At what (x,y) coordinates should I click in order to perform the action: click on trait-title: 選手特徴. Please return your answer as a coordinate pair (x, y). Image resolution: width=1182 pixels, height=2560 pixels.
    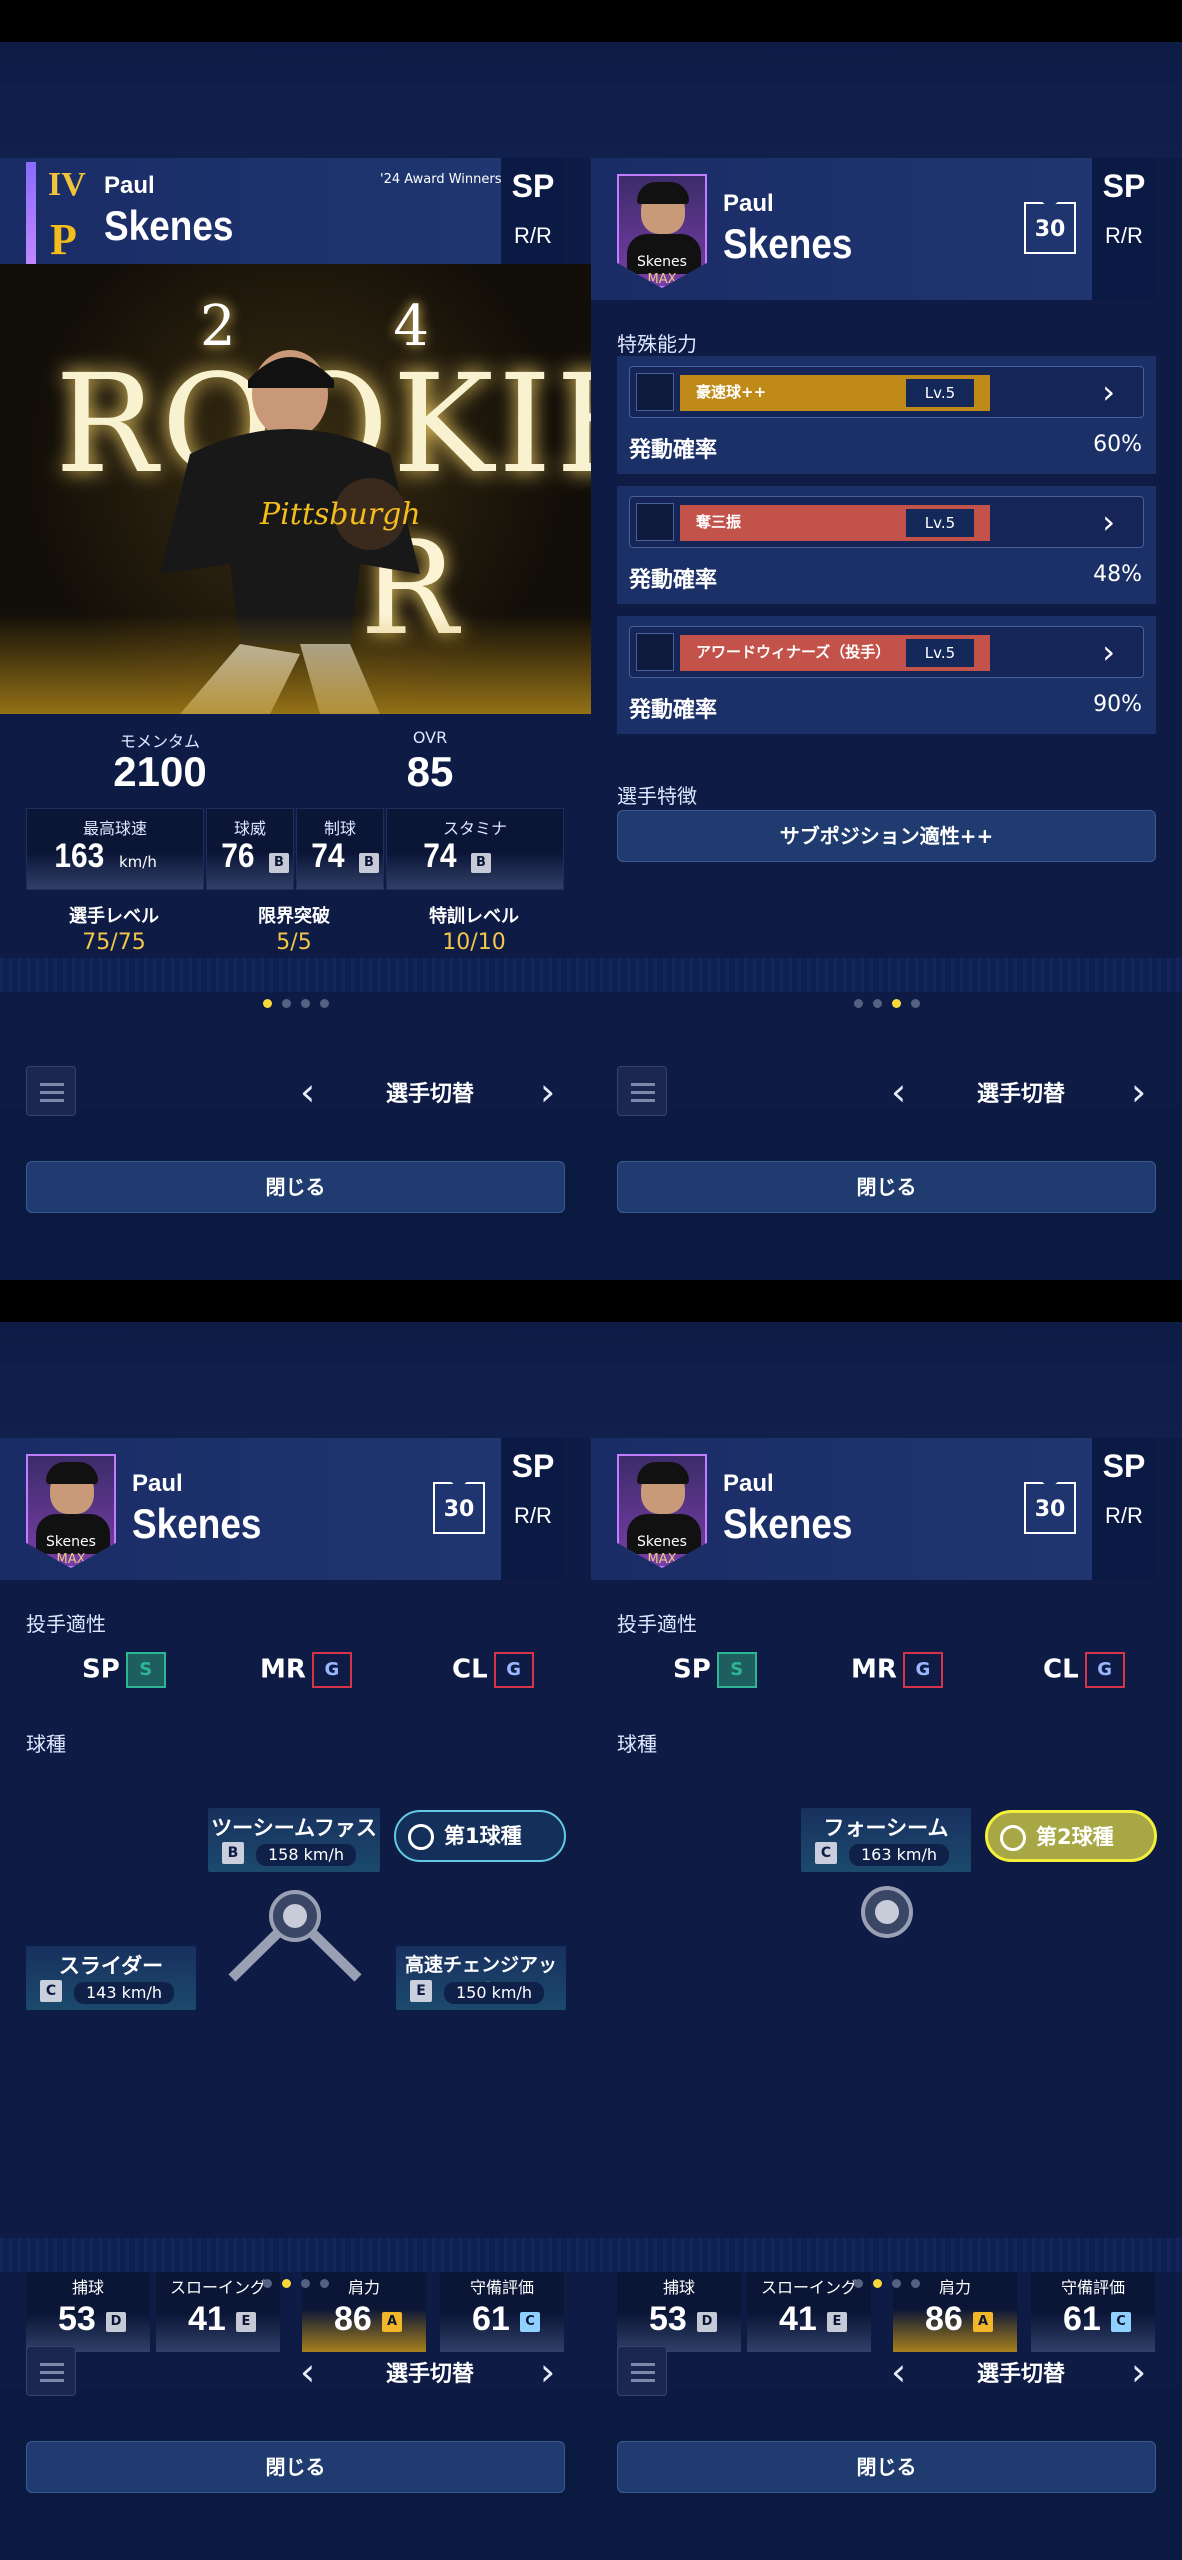
    Looking at the image, I should click on (657, 796).